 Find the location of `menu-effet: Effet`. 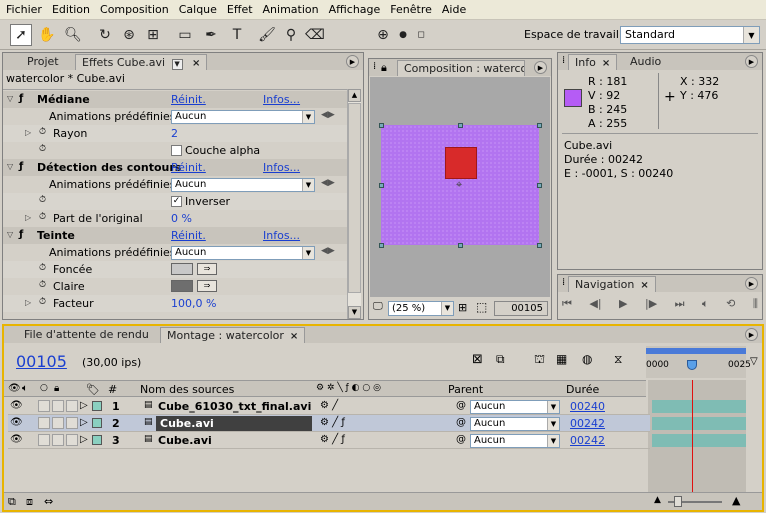

menu-effet: Effet is located at coordinates (239, 9).